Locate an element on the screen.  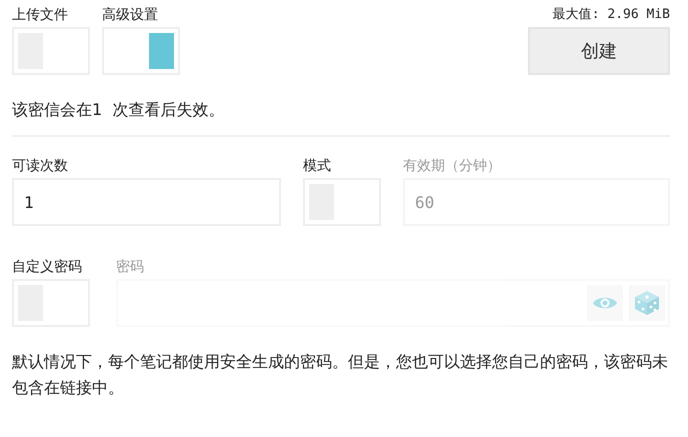
create-button: 创建 is located at coordinates (599, 51).